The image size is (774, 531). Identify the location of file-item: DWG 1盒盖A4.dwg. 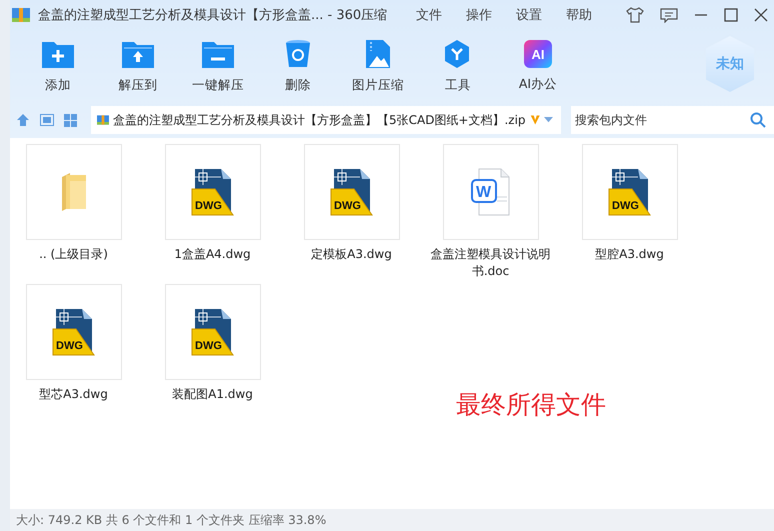
(212, 212).